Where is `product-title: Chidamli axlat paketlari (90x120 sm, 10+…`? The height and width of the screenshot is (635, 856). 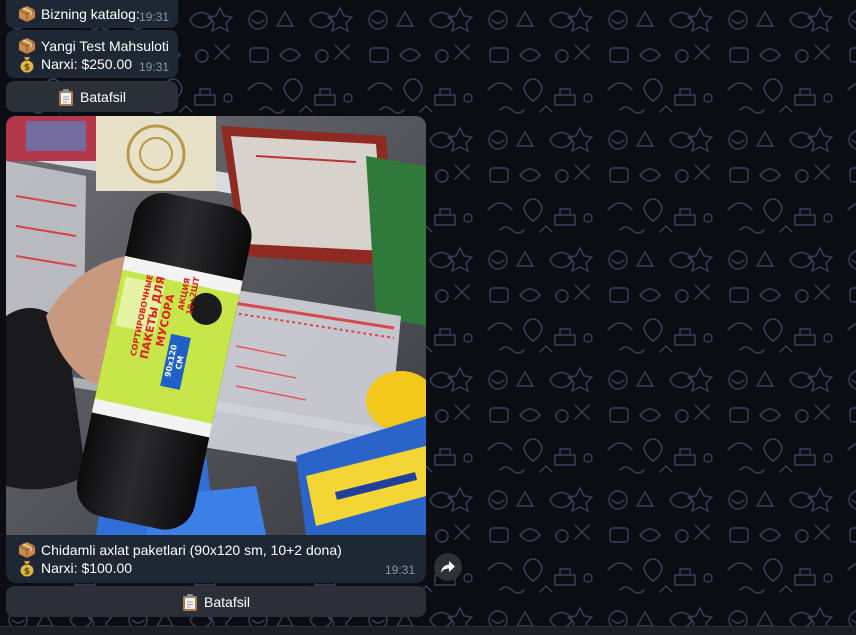
product-title: Chidamli axlat paketlari (90x120 sm, 10+… is located at coordinates (191, 550).